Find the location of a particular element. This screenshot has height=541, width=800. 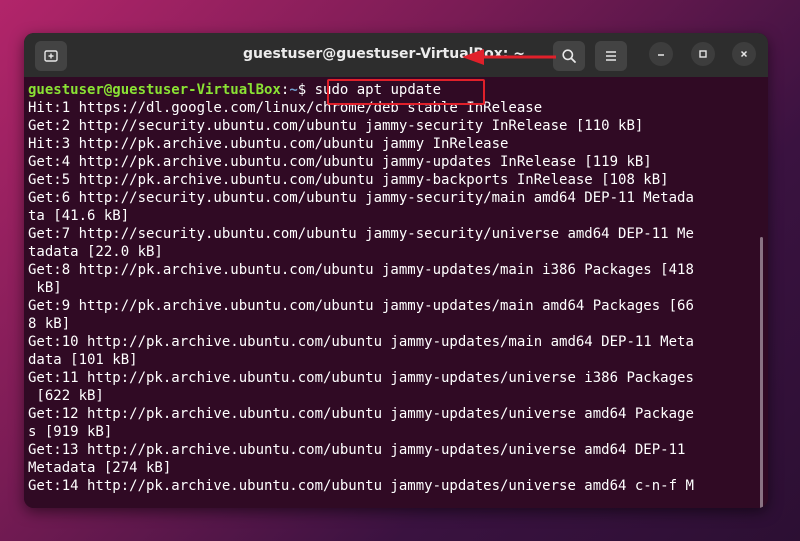

minimize-button is located at coordinates (661, 54).